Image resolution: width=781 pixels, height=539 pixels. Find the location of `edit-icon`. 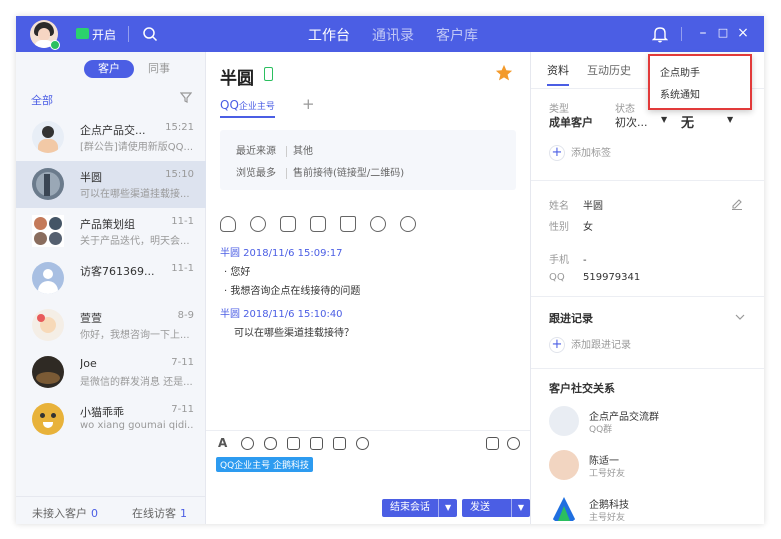

edit-icon is located at coordinates (737, 204).